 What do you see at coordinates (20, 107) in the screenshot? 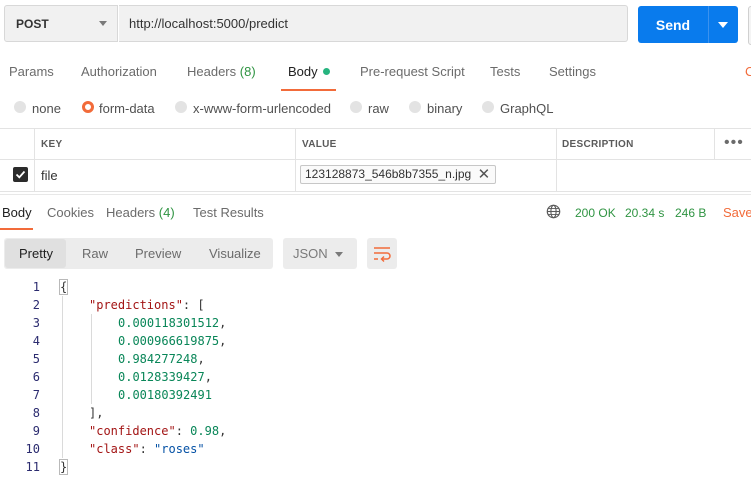
I see `radio-none` at bounding box center [20, 107].